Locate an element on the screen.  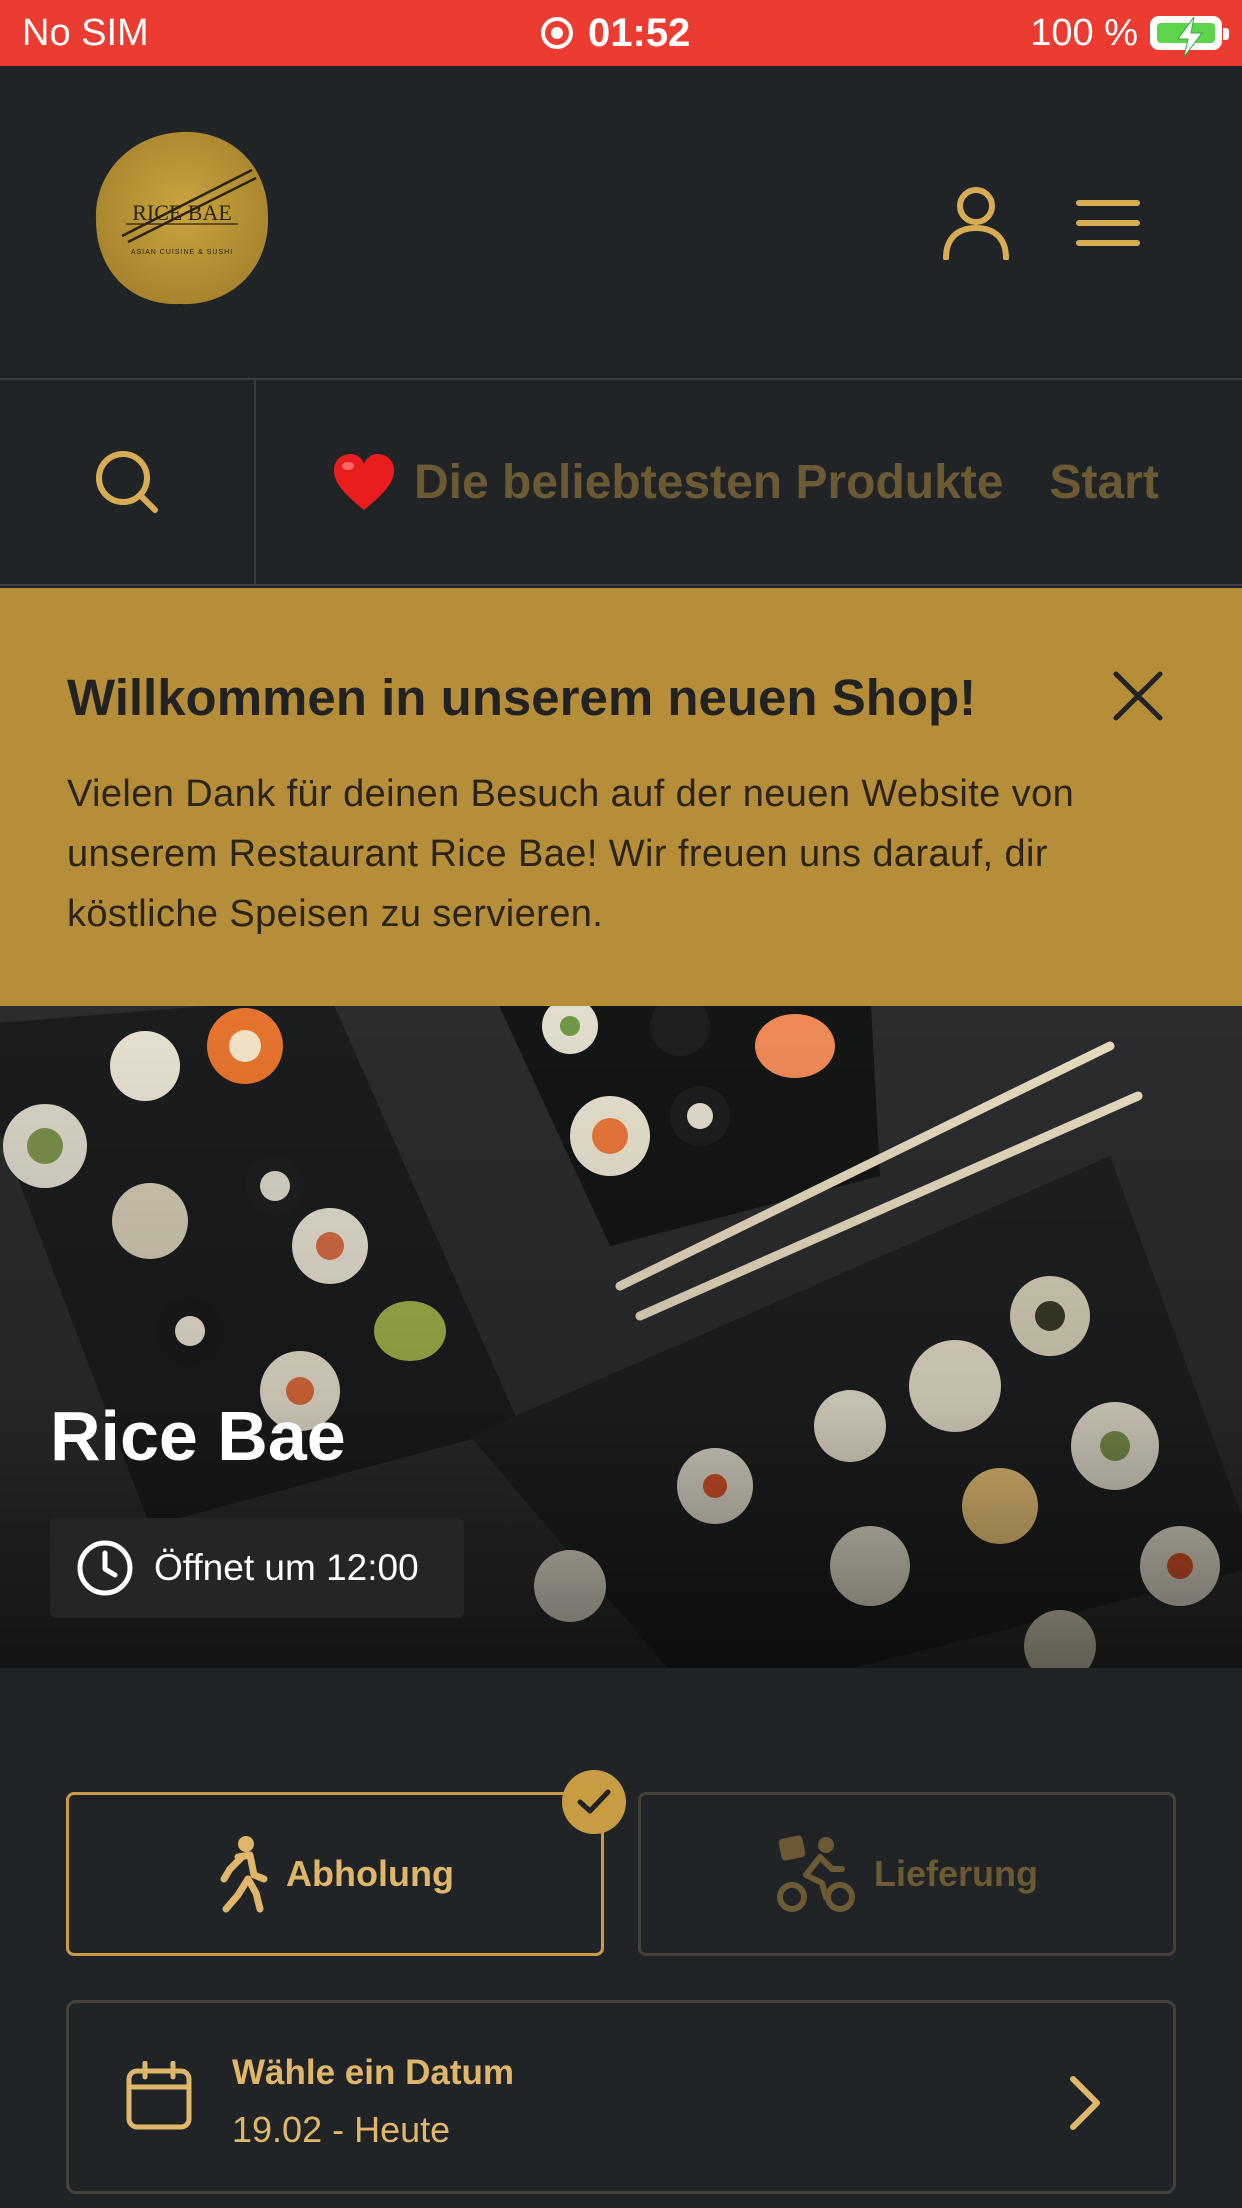
status-time: 01:52 is located at coordinates (615, 33).